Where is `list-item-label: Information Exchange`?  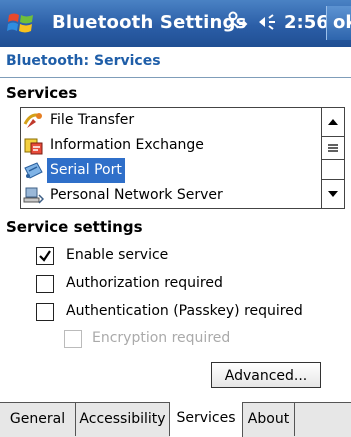
list-item-label: Information Exchange is located at coordinates (127, 145).